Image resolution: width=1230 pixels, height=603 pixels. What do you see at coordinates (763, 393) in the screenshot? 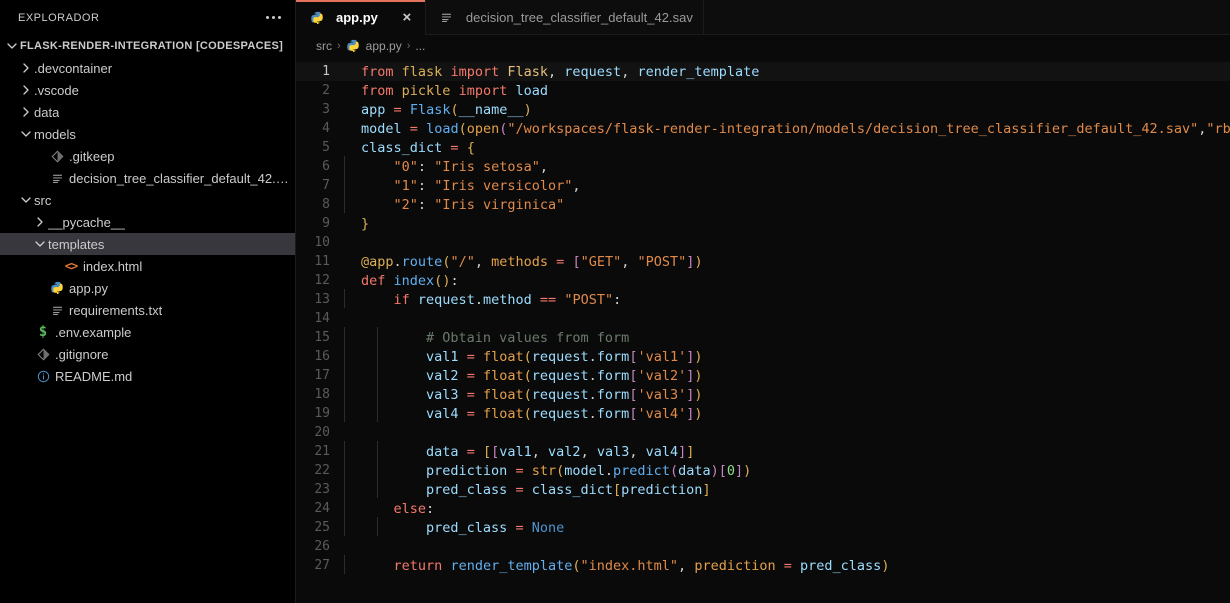
I see `code-line: 18 val3 = float(request.form['val3'])` at bounding box center [763, 393].